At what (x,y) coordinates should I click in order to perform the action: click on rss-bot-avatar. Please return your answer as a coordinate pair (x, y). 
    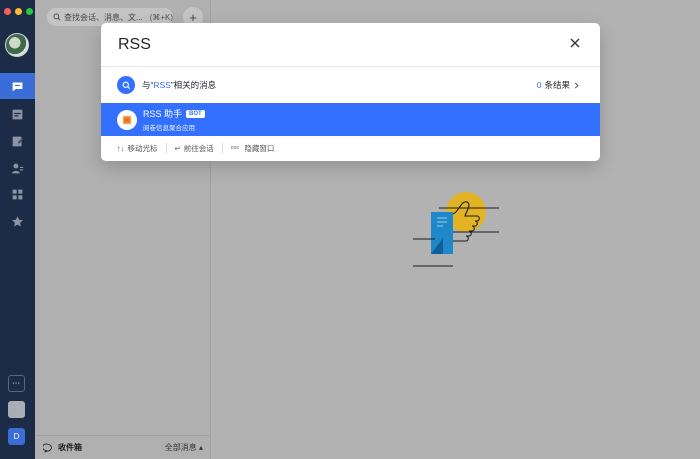
    Looking at the image, I should click on (127, 119).